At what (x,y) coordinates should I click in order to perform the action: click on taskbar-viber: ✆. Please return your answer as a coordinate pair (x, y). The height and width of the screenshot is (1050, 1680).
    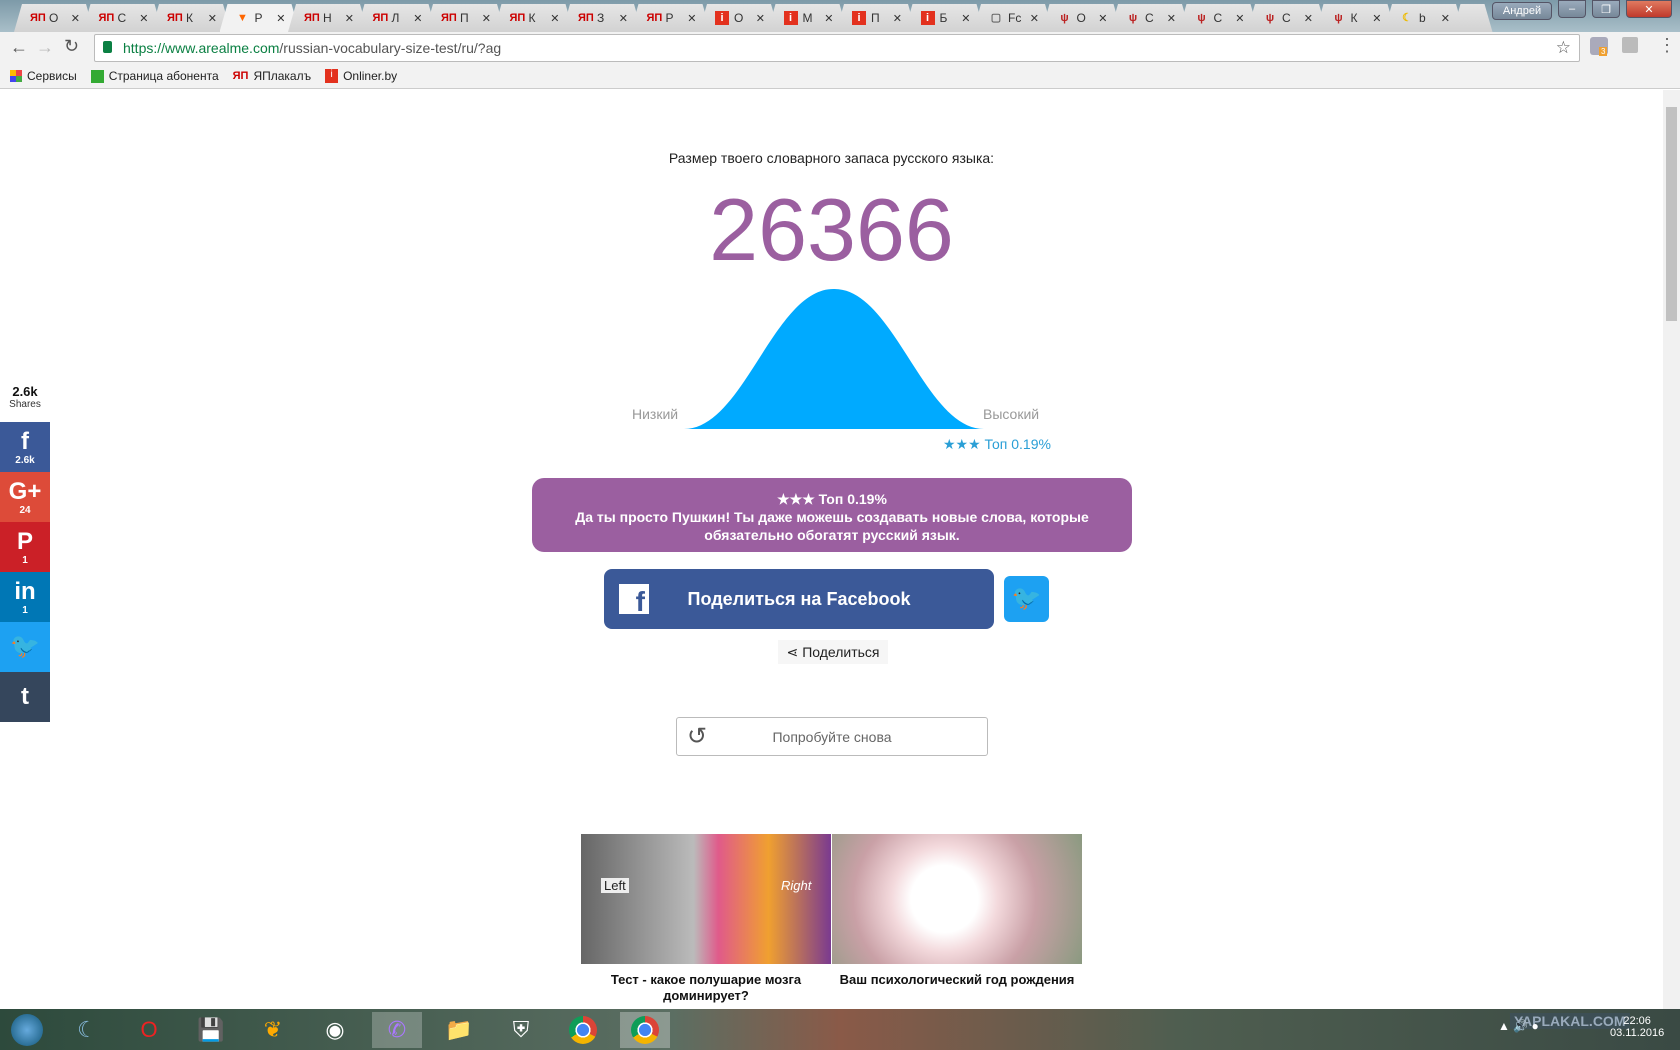
    Looking at the image, I should click on (397, 1030).